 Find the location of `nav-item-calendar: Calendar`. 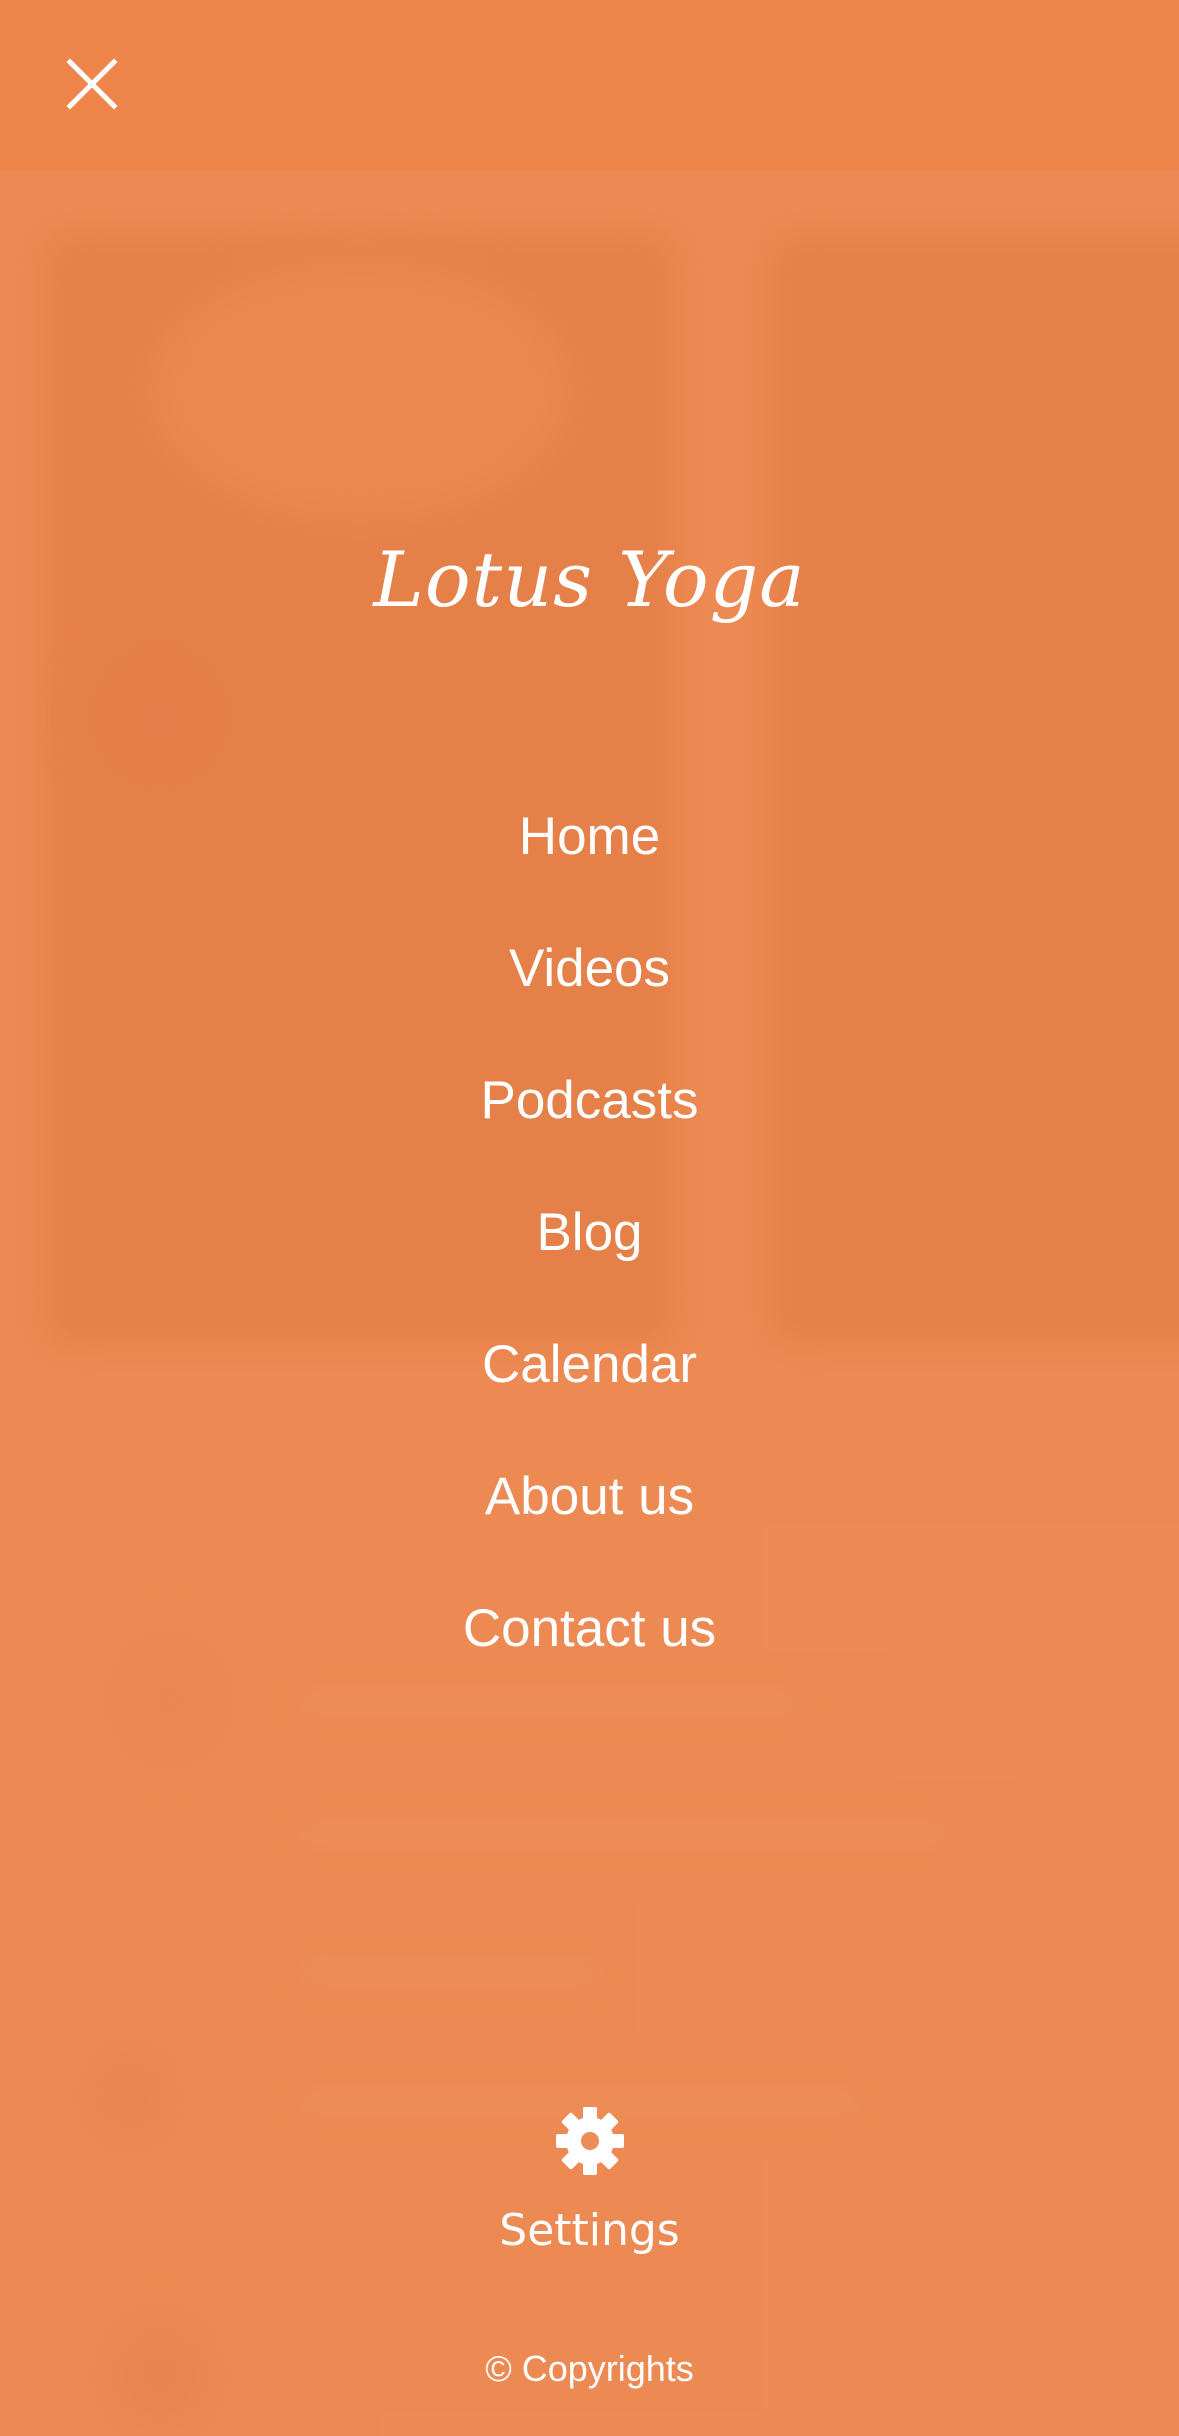

nav-item-calendar: Calendar is located at coordinates (589, 1364).